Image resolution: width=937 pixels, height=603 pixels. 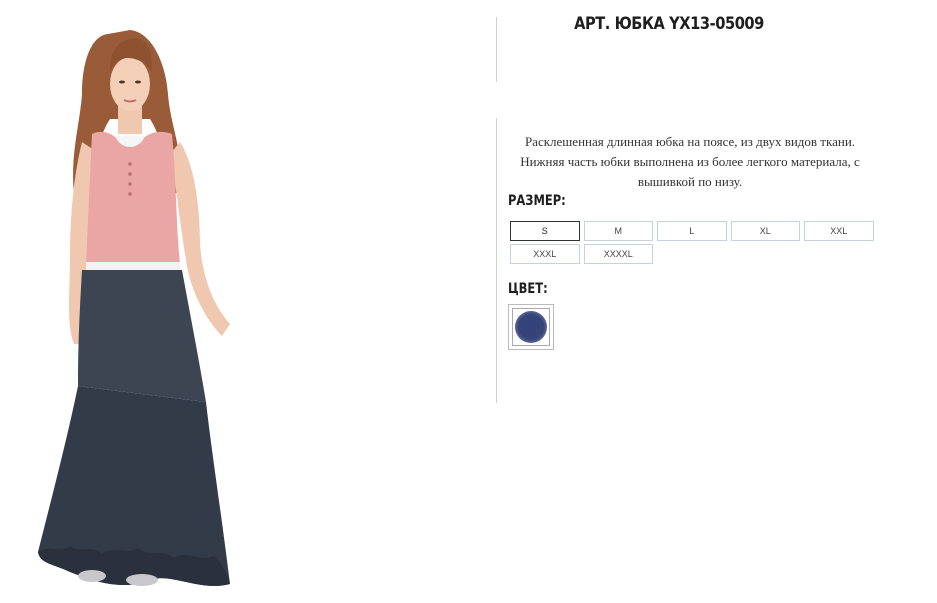 I want to click on size-option-xl: XL, so click(x=765, y=231).